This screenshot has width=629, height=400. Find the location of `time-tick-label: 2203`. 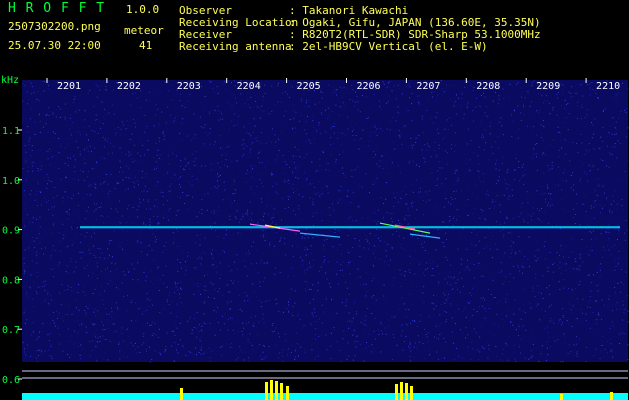

time-tick-label: 2203 is located at coordinates (189, 86).